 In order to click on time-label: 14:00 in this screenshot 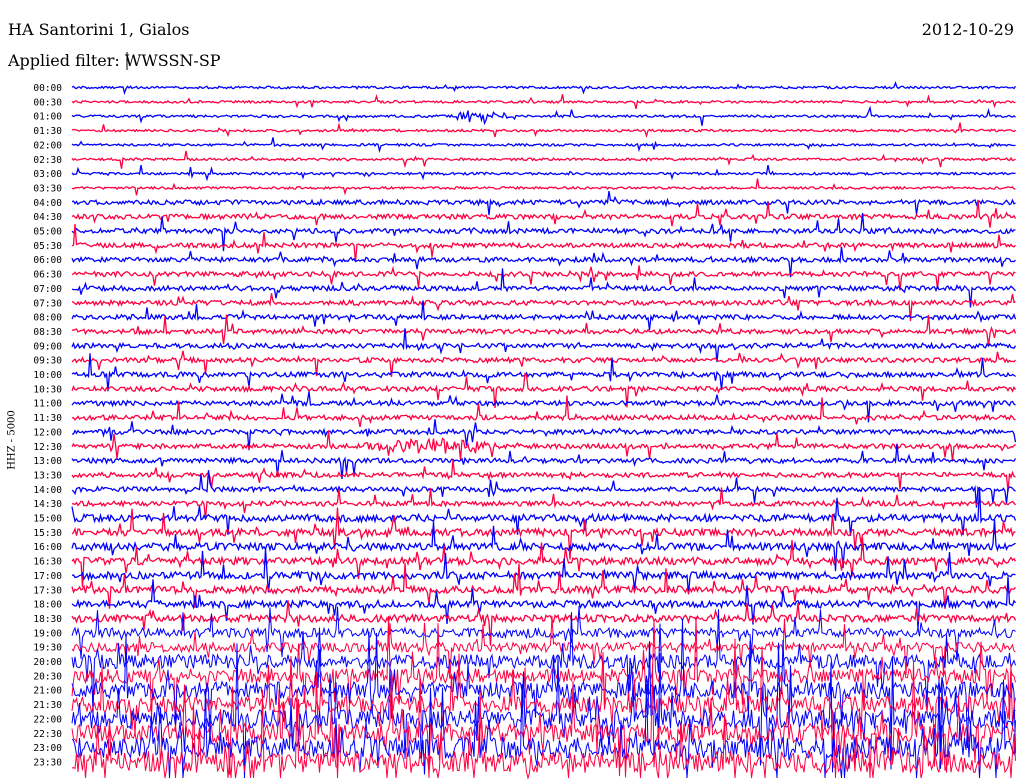, I will do `click(47, 490)`.